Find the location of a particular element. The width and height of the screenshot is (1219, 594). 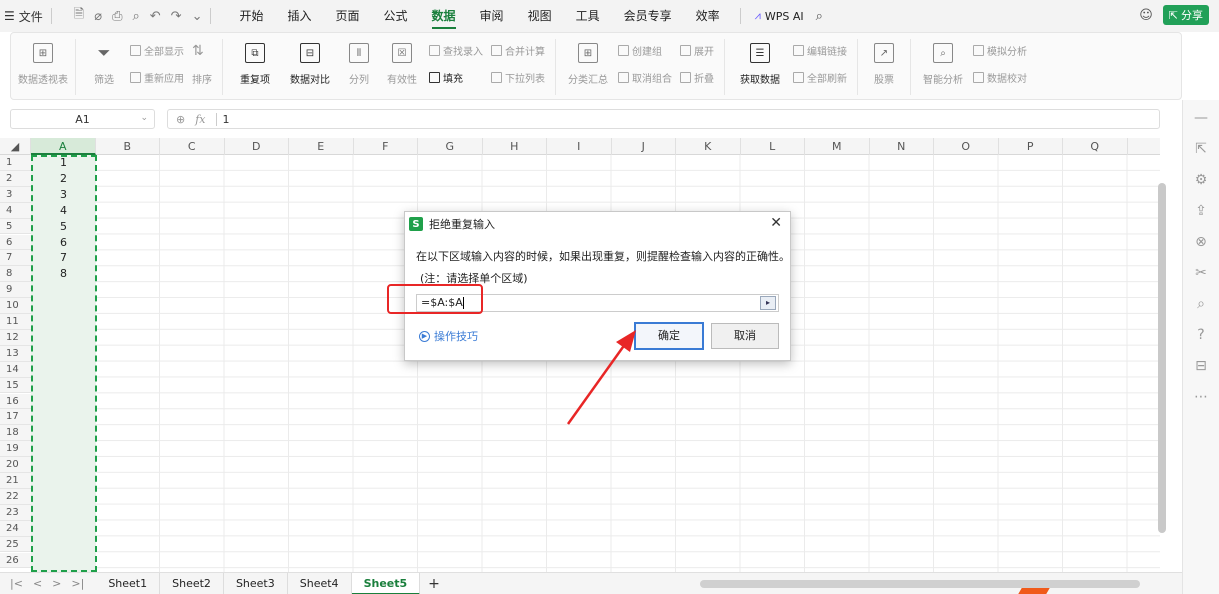

cell-a1: 1 is located at coordinates (63, 163).